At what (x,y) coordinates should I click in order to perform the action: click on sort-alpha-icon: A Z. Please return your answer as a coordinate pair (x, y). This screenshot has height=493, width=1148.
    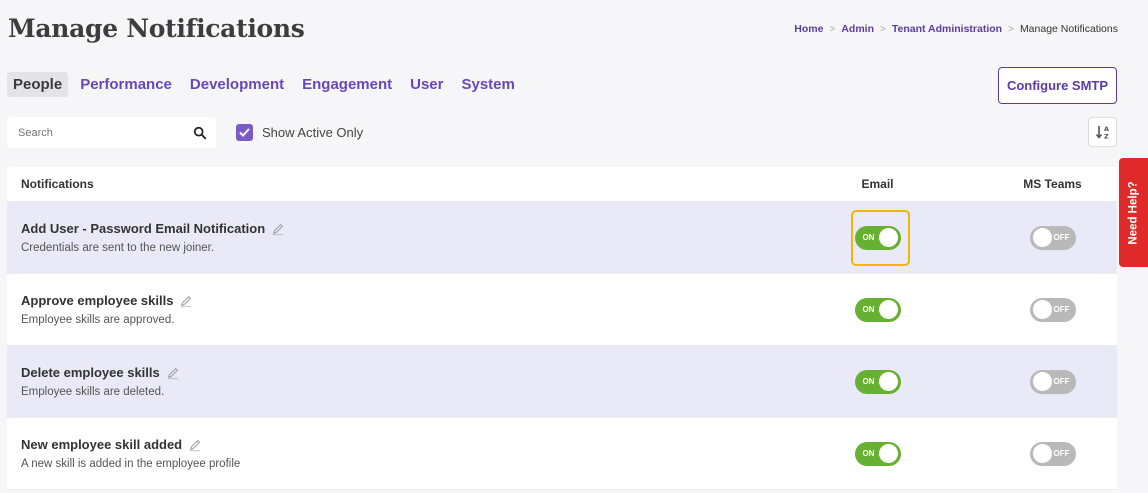
    Looking at the image, I should click on (1102, 133).